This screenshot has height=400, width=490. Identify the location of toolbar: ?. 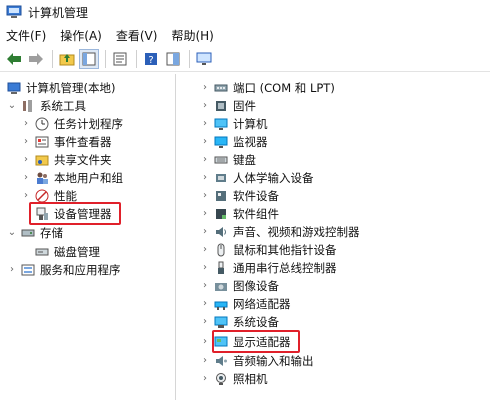
(245, 59).